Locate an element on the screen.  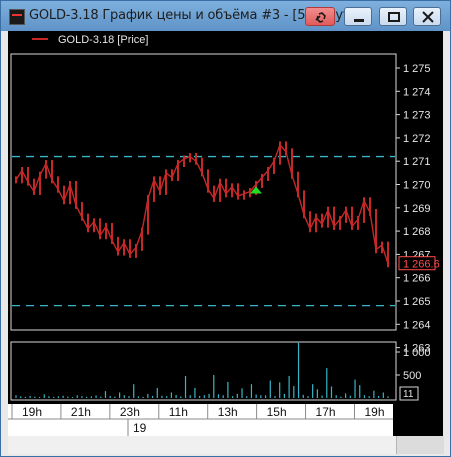
close-button is located at coordinates (427, 16).